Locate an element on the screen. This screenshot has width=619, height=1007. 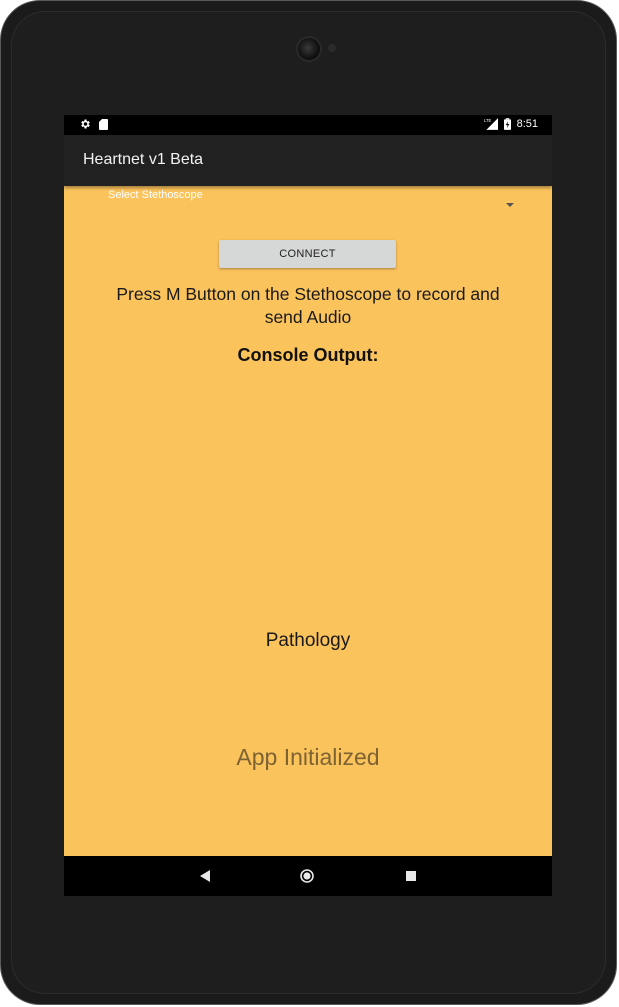
connect-button: CONNECT is located at coordinates (307, 254).